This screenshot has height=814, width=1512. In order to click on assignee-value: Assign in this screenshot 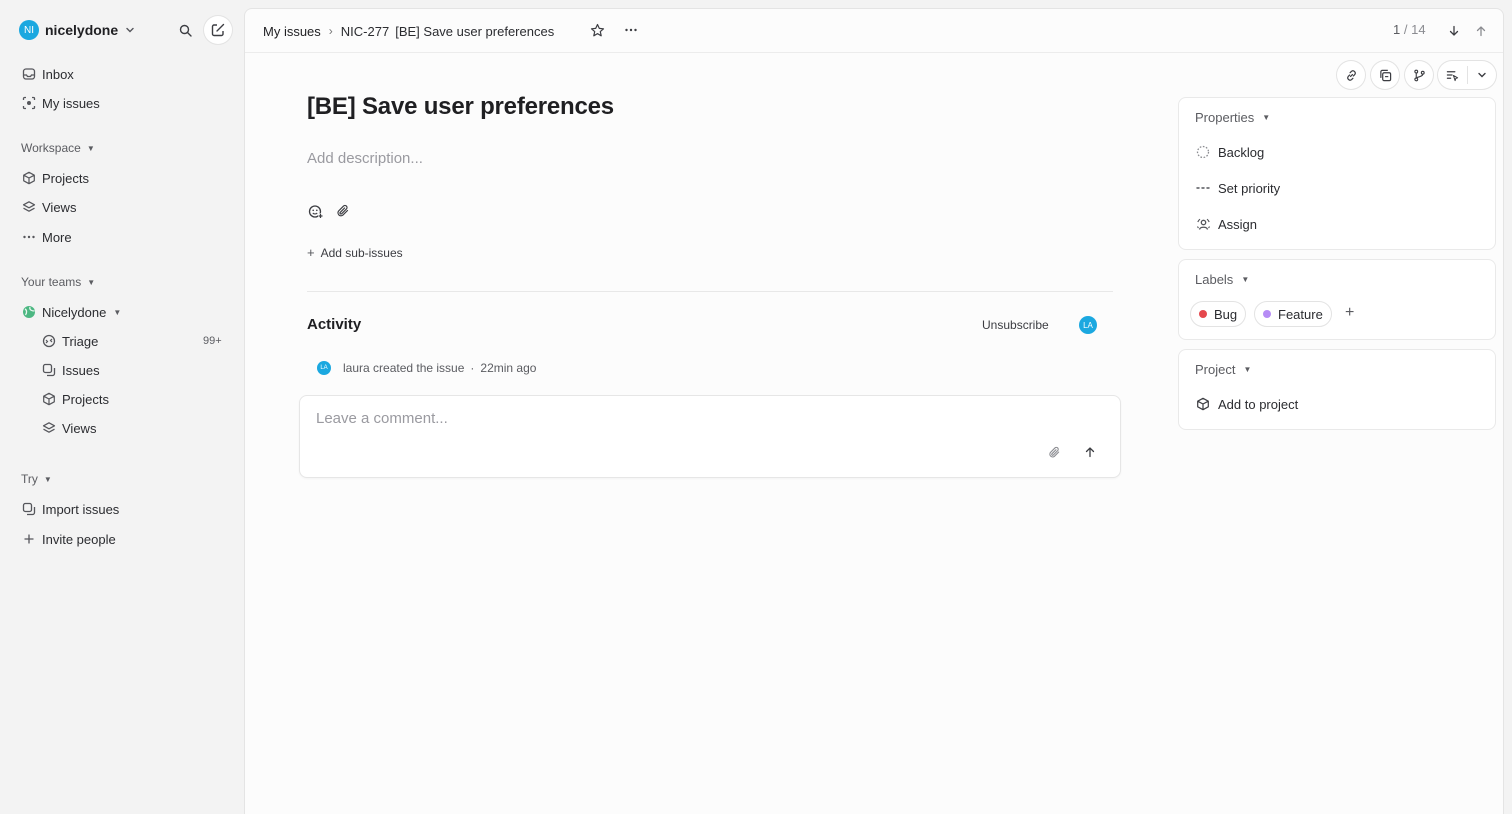, I will do `click(1238, 224)`.